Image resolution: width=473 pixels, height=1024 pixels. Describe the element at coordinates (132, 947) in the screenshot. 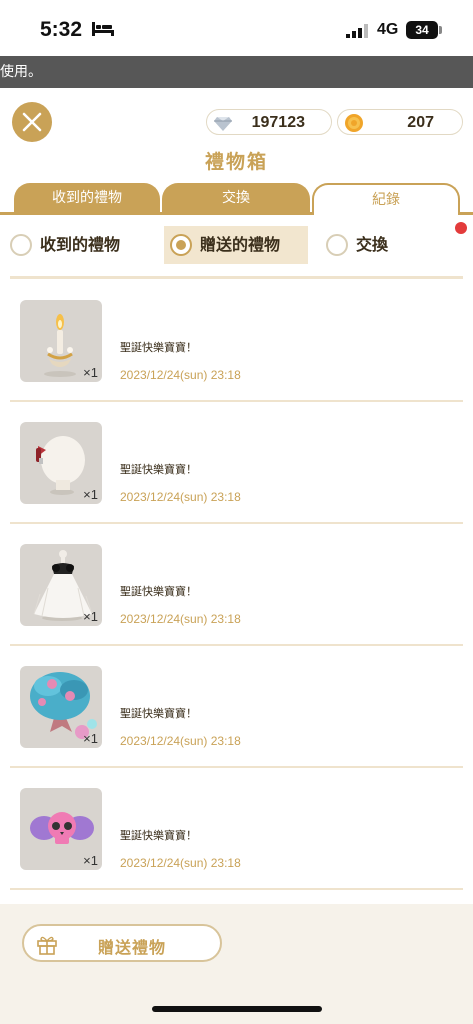

I see `send-gift-label: 贈送禮物` at that location.